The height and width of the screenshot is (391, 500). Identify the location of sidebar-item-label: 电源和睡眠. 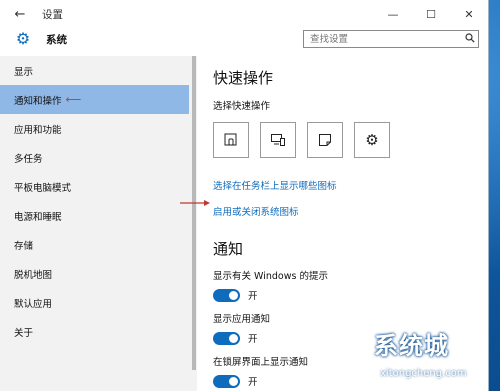
(38, 217).